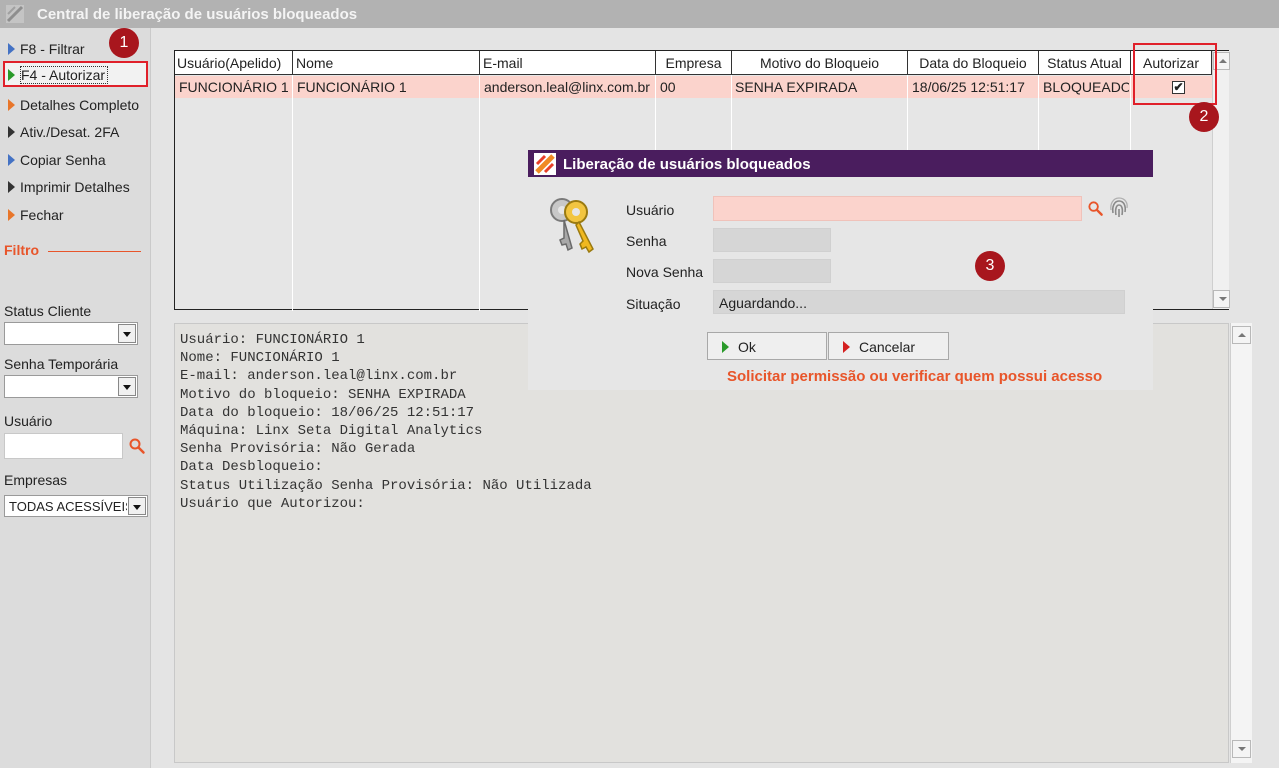 This screenshot has width=1279, height=768. Describe the element at coordinates (653, 304) in the screenshot. I see `dialog-situacao-label: Situação` at that location.